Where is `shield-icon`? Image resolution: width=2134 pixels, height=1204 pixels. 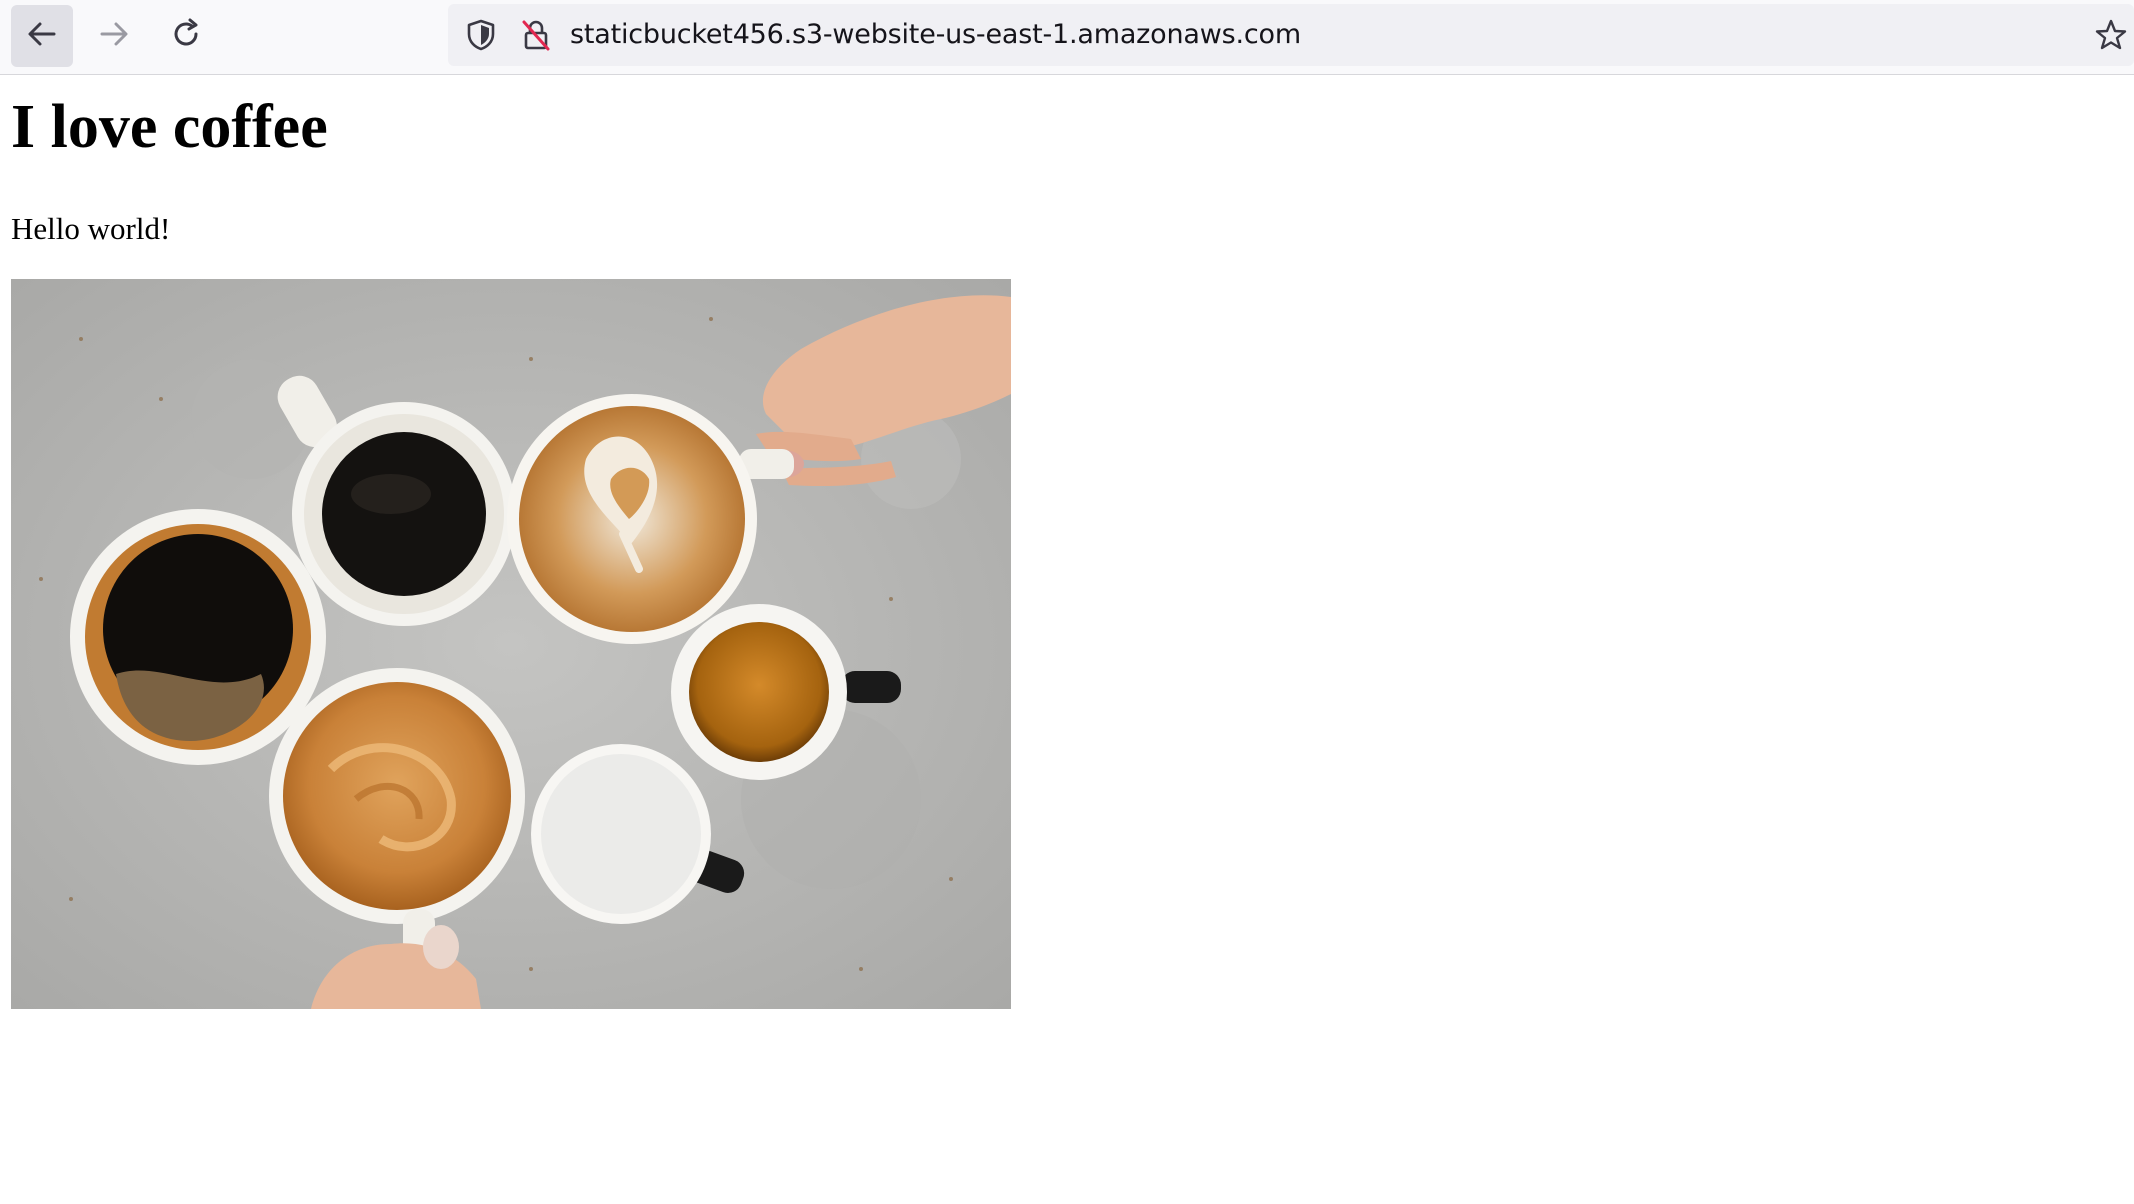
shield-icon is located at coordinates (481, 35).